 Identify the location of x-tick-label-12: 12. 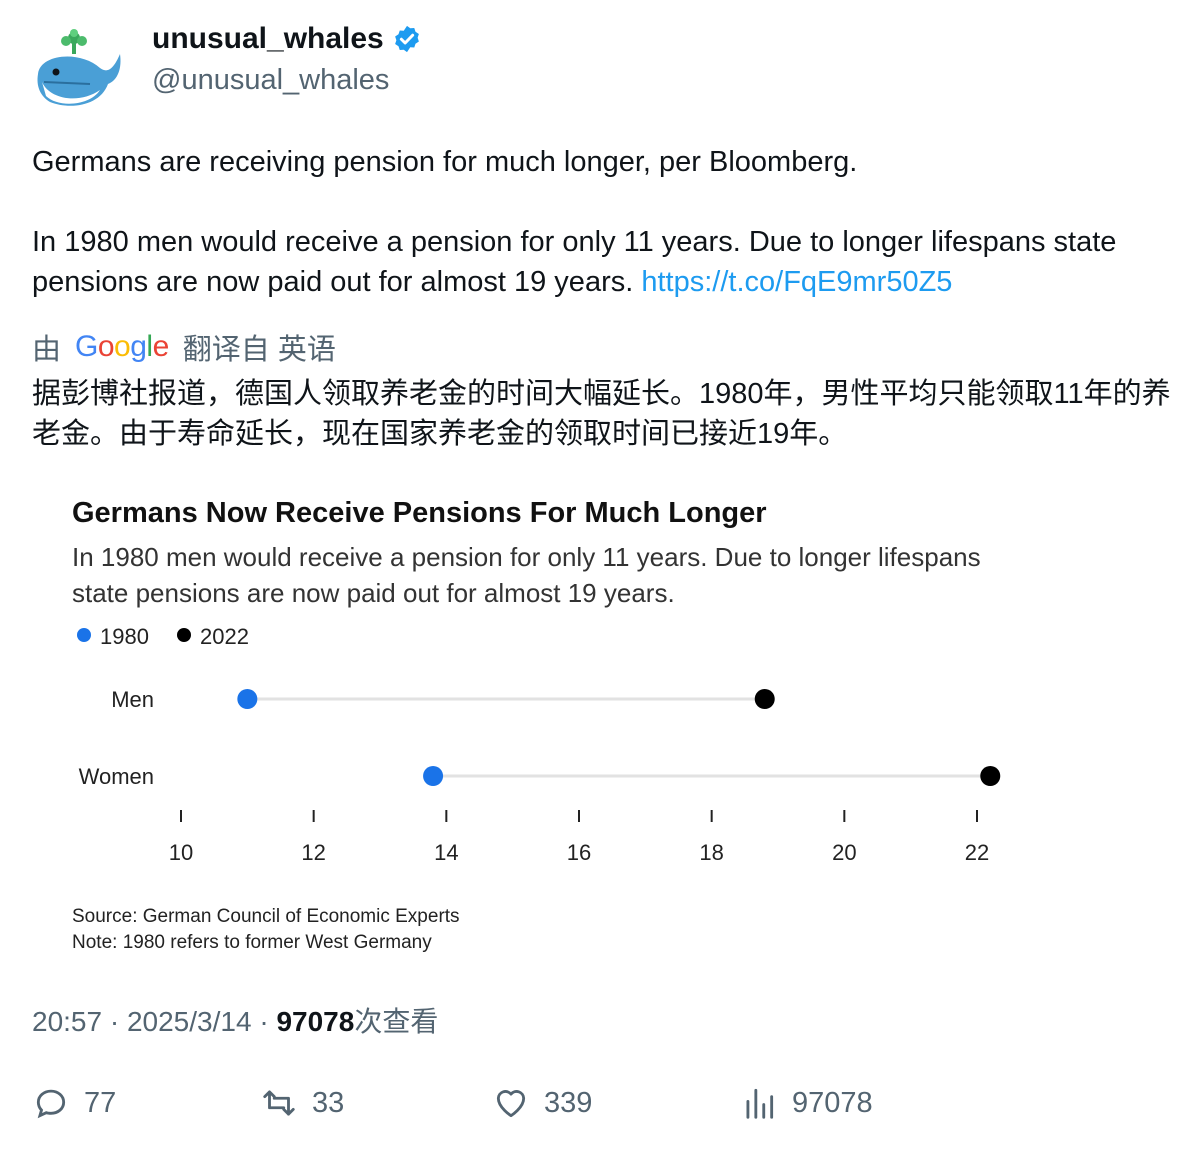
(313, 852).